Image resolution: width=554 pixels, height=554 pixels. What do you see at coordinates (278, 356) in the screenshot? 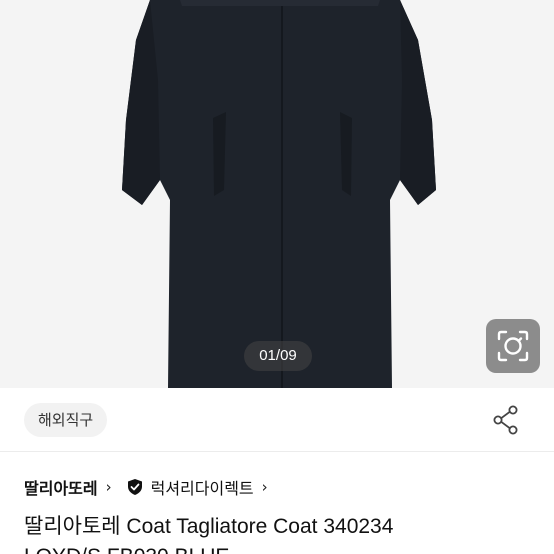
I see `image-counter: 01/09` at bounding box center [278, 356].